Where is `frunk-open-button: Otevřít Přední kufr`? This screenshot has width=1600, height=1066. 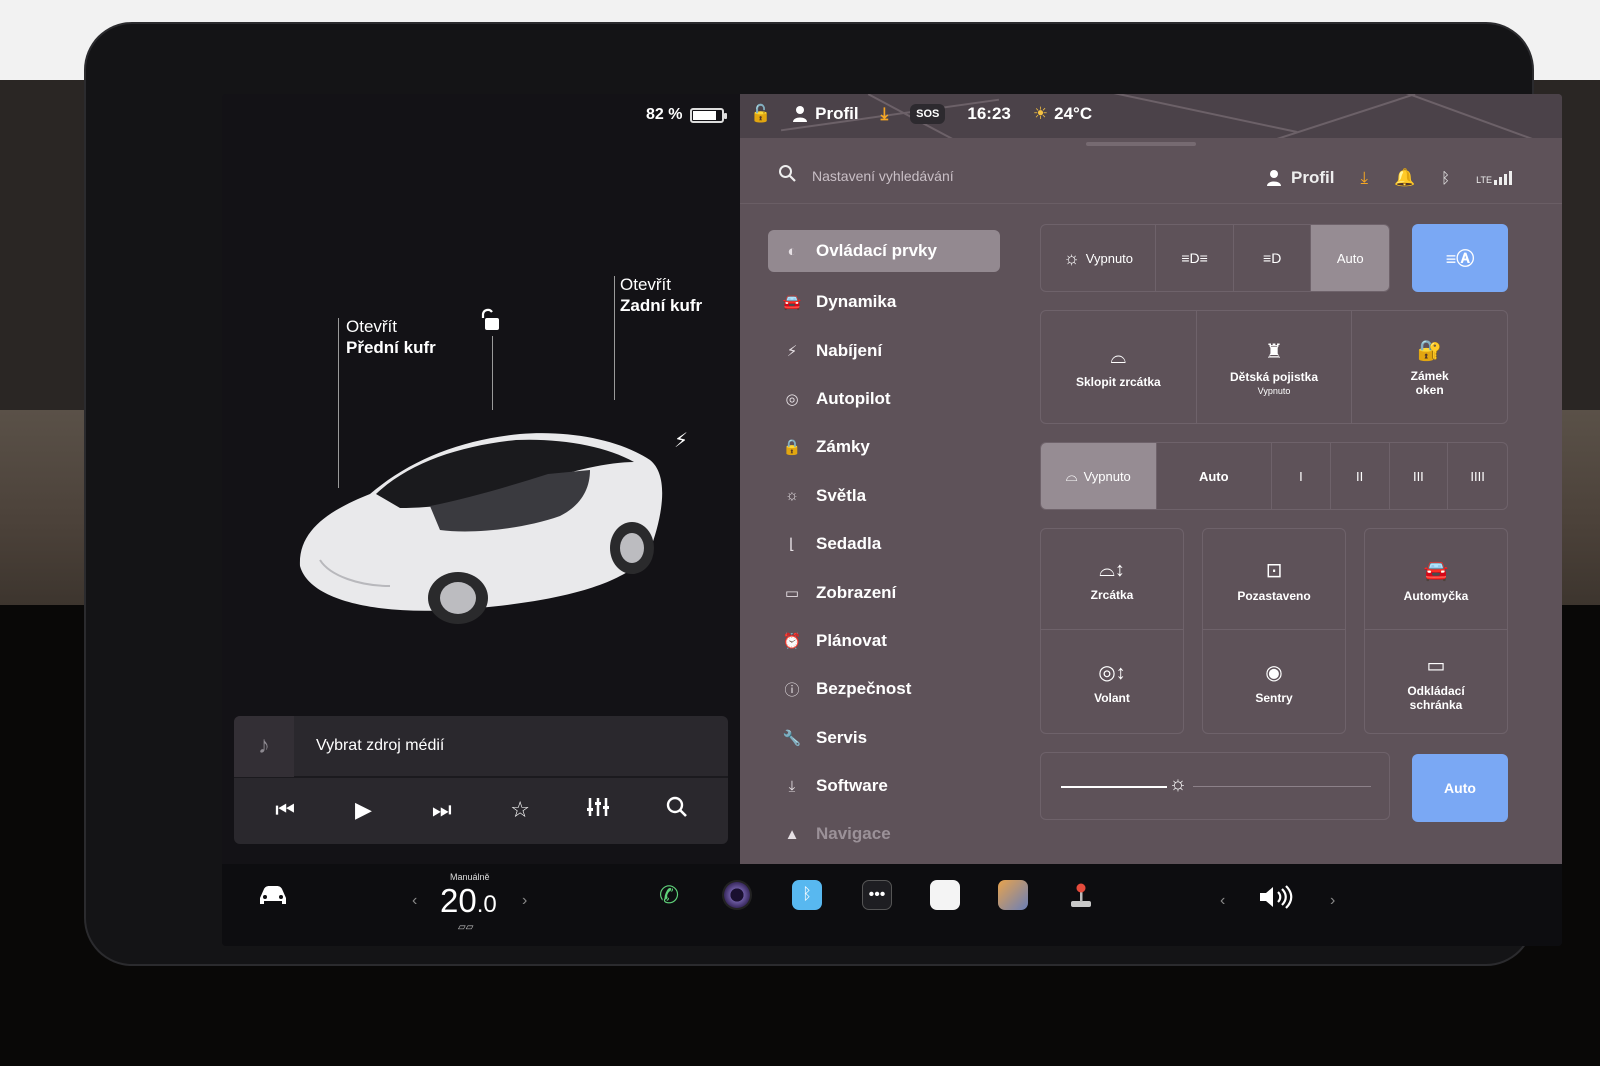
frunk-open-button: Otevřít Přední kufr is located at coordinates (391, 337).